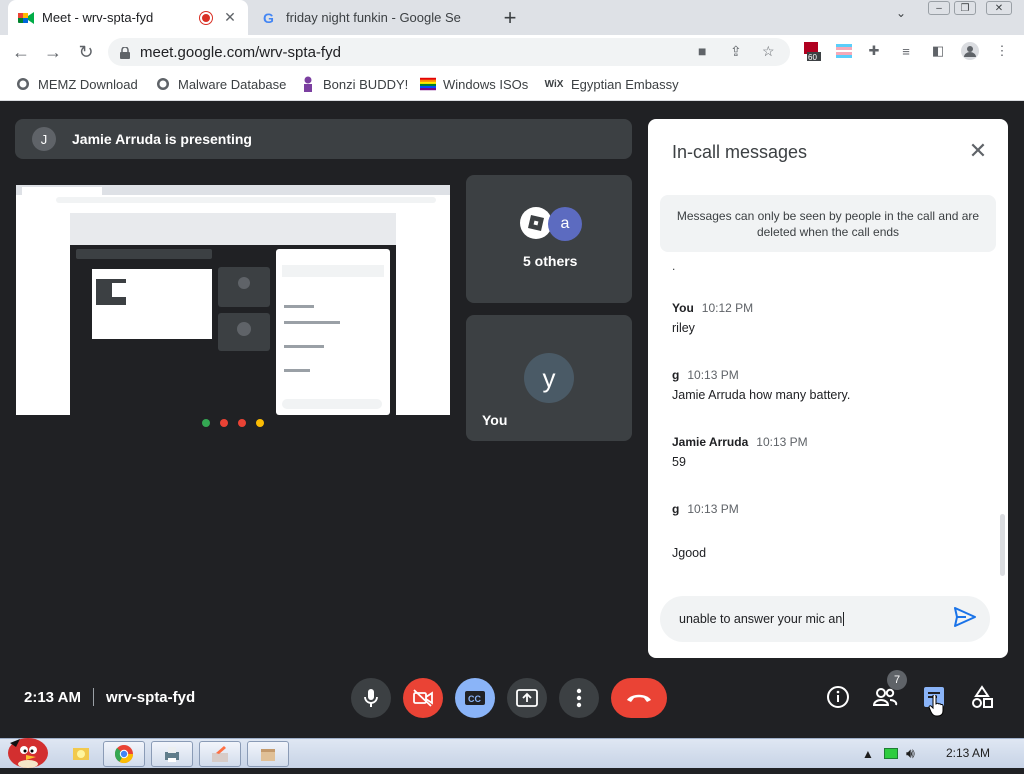  Describe the element at coordinates (844, 51) in the screenshot. I see `pride-flag-icon` at that location.